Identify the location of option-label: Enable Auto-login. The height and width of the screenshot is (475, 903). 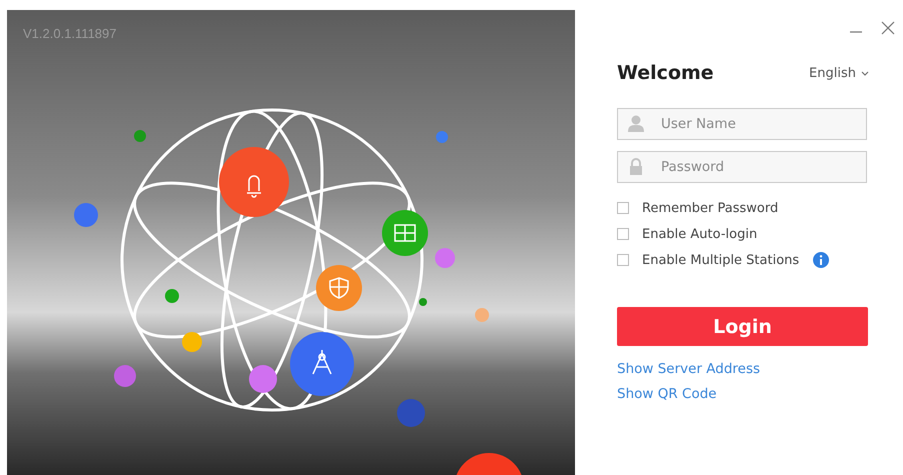
(700, 234).